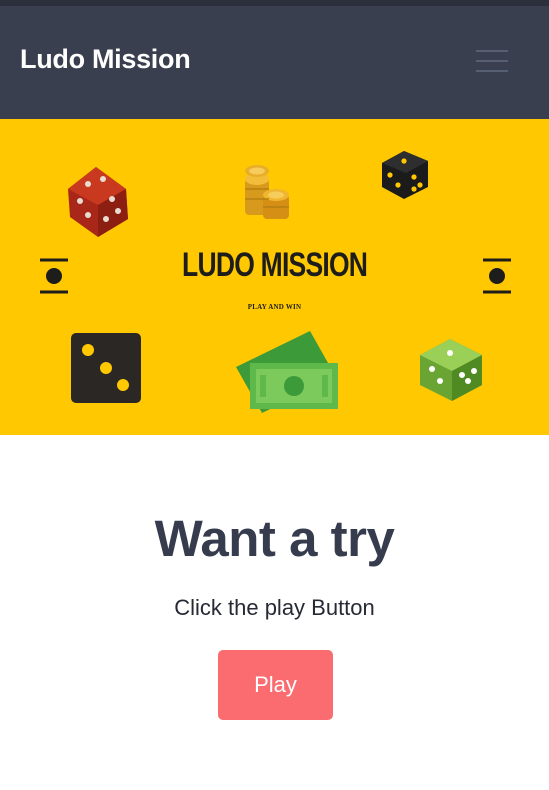 This screenshot has height=790, width=549. I want to click on green-dice-icon, so click(451, 370).